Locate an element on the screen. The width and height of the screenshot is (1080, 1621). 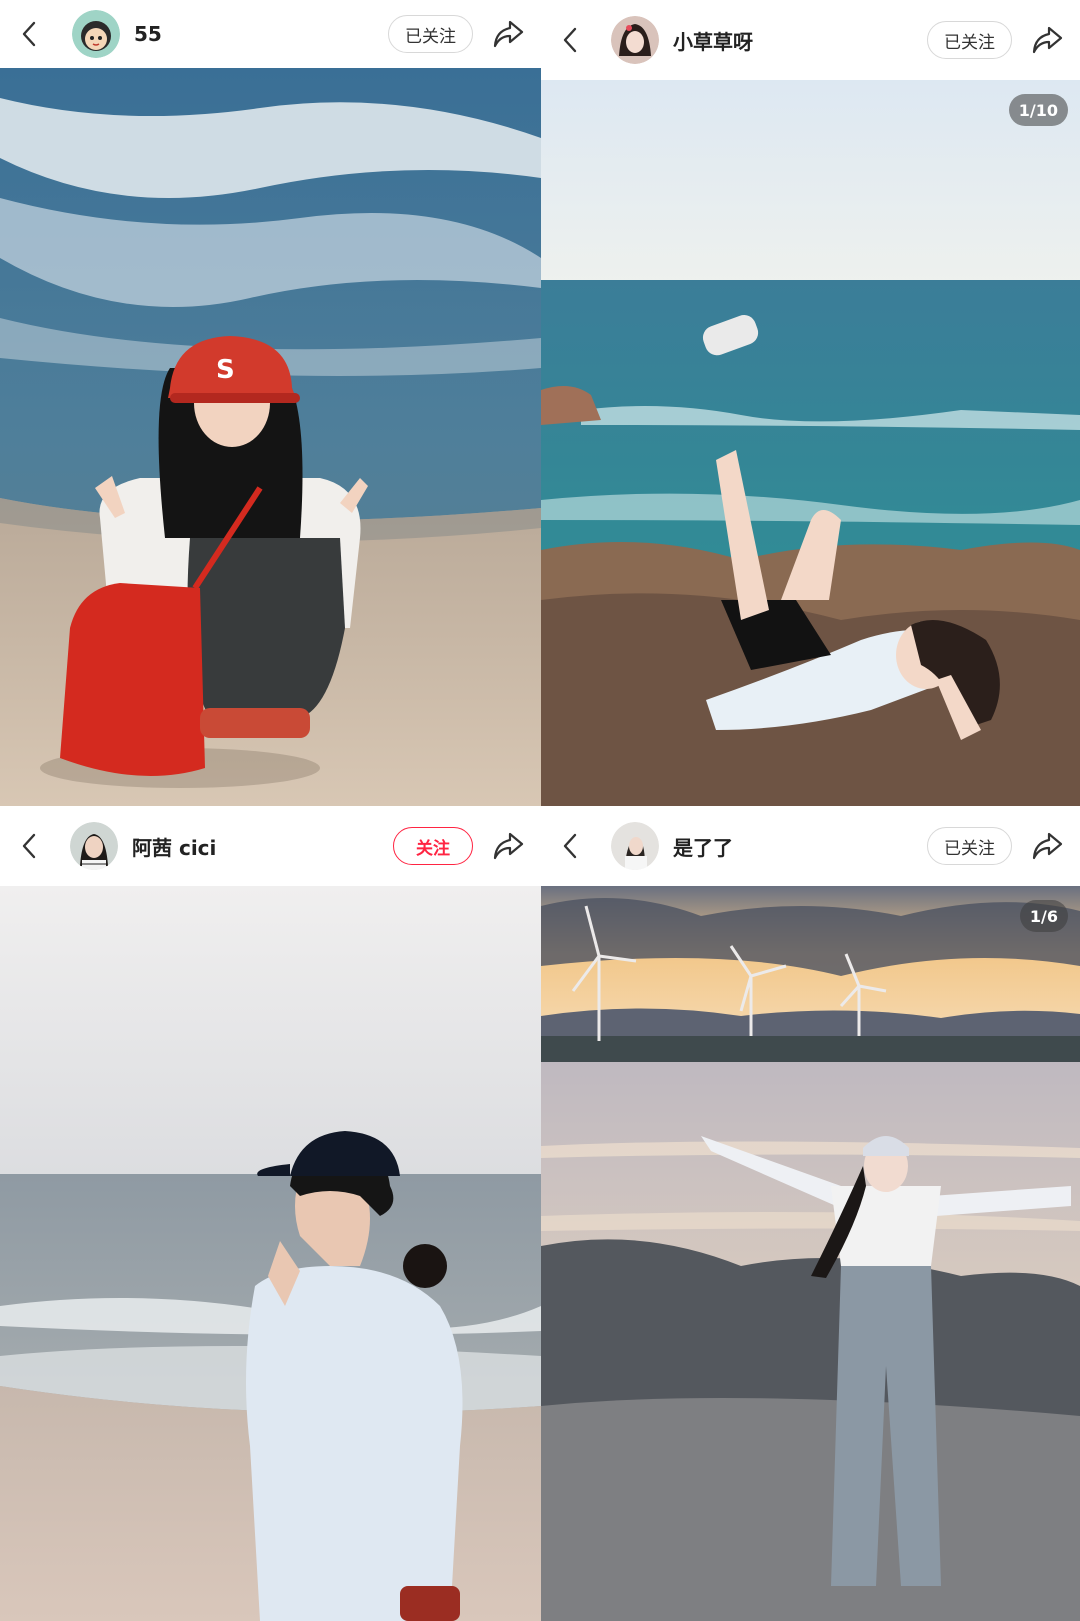
post-header: 小草草呀 已关注 is located at coordinates (810, 40).